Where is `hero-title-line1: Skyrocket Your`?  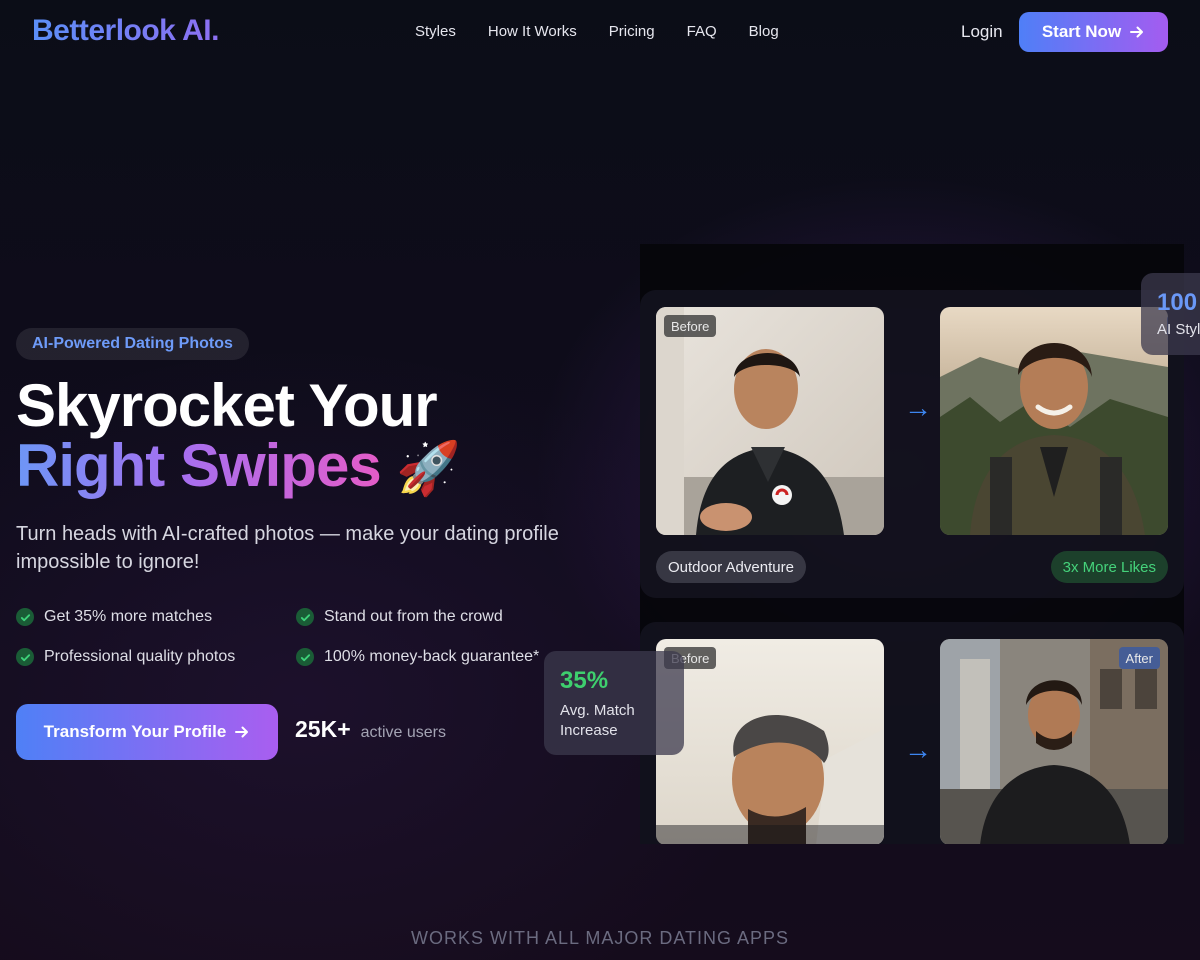
hero-title-line1: Skyrocket Your is located at coordinates (227, 405).